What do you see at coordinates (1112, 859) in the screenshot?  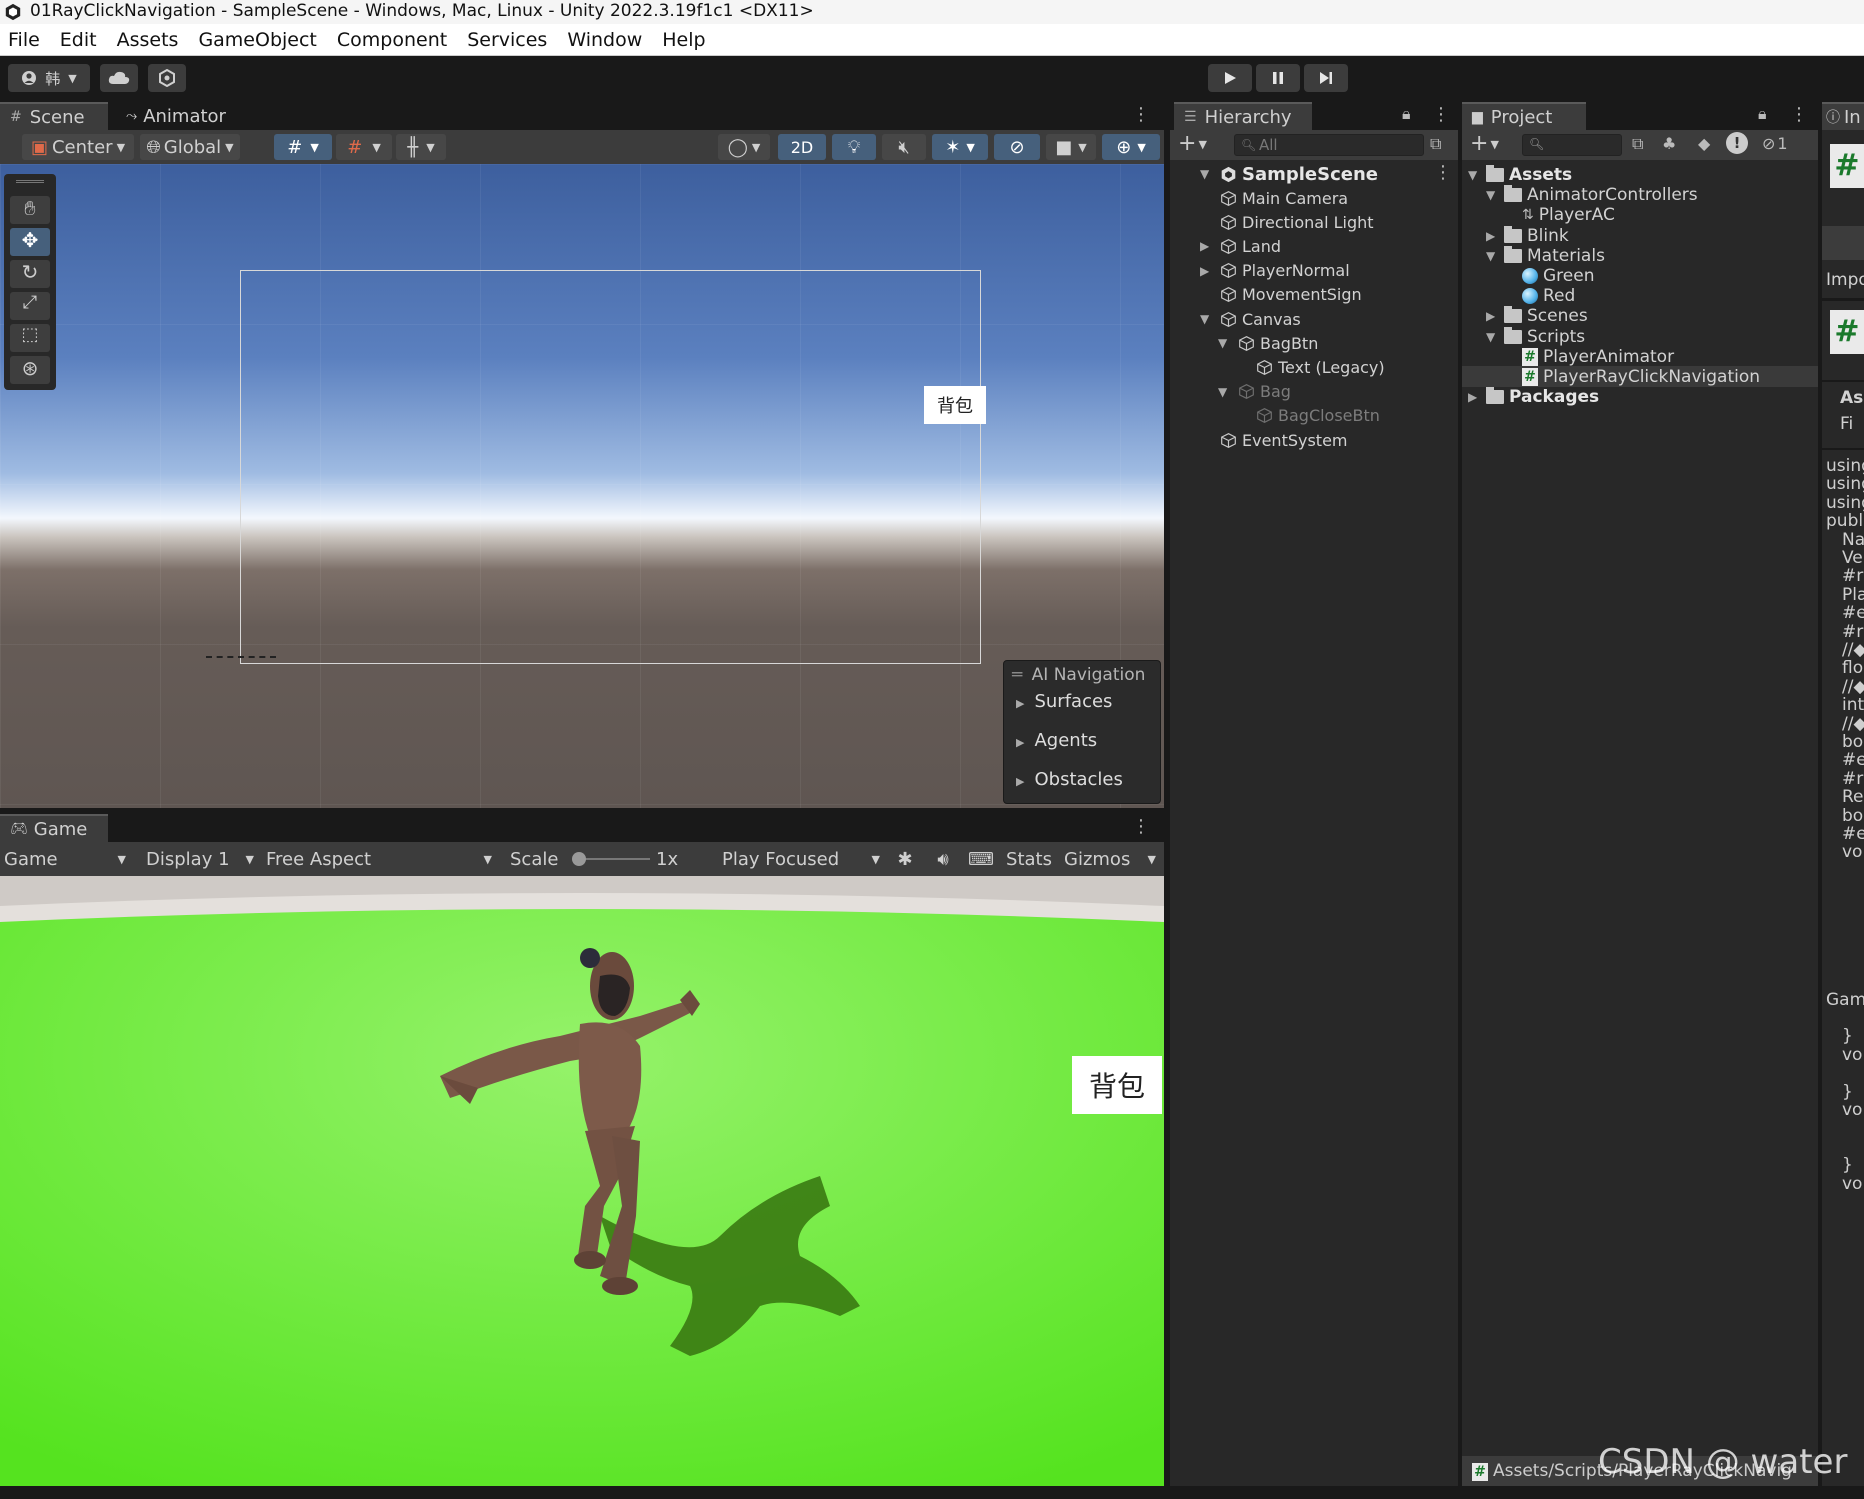 I see `gizmos-dropdown: Gizmos ▼` at bounding box center [1112, 859].